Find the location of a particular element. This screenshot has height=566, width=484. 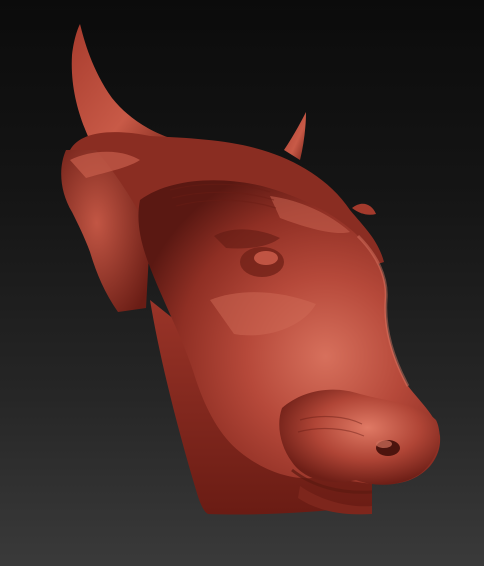

right-horn-shape is located at coordinates (295, 136).